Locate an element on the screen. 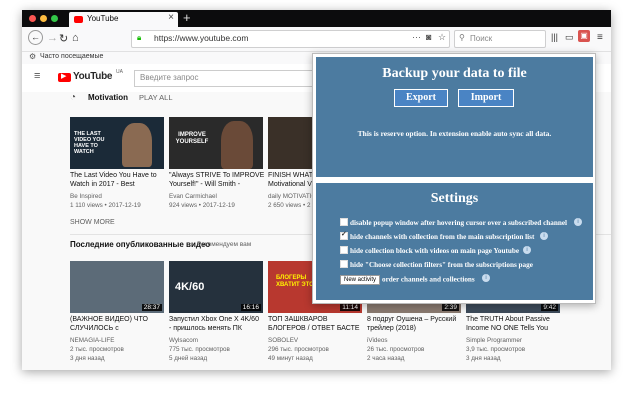 This screenshot has height=405, width=633. close-window-button is located at coordinates (32, 18).